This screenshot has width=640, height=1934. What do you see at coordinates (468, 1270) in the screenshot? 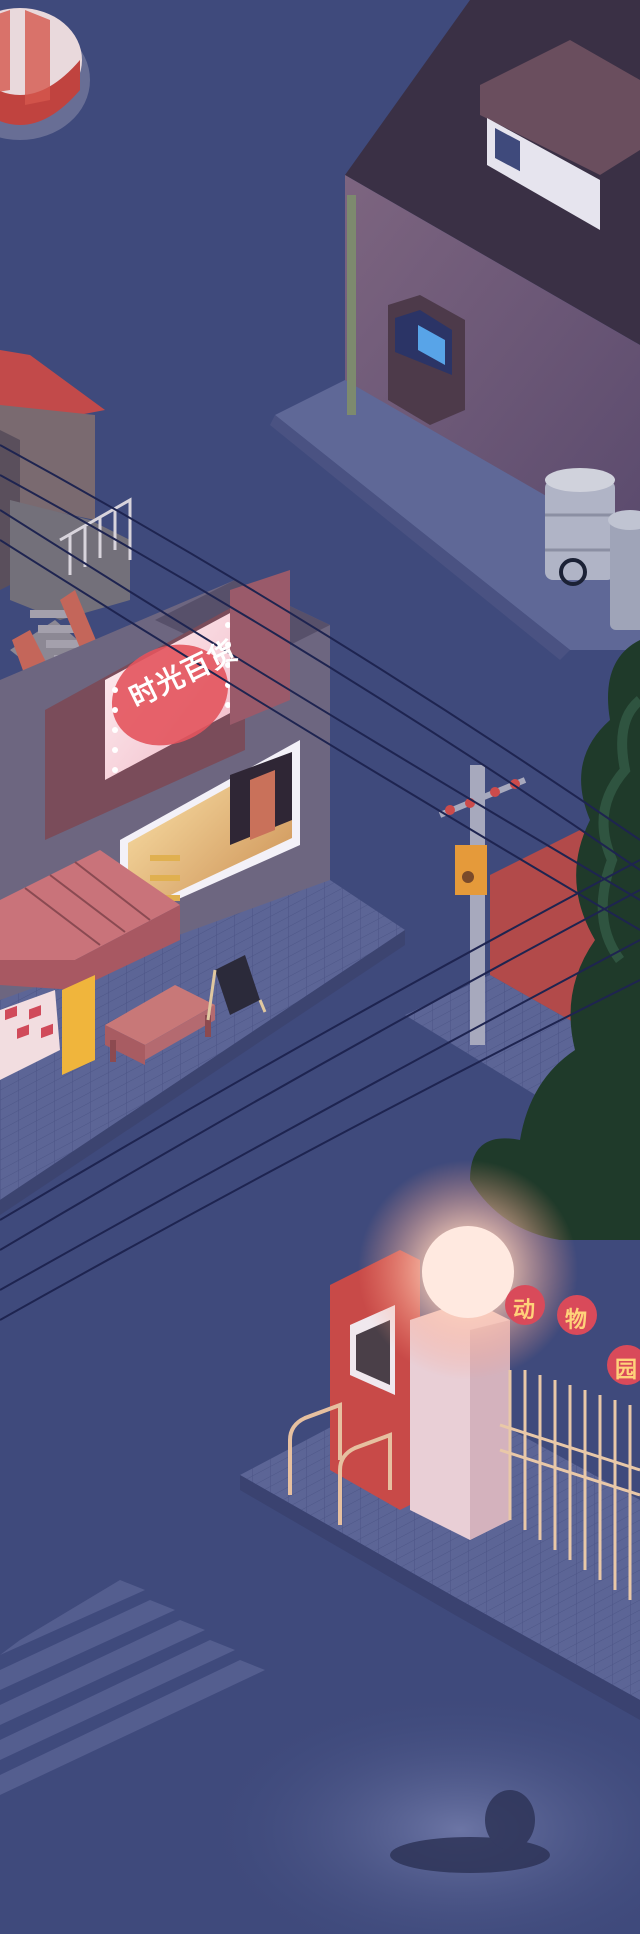
I see `lamp-icon` at bounding box center [468, 1270].